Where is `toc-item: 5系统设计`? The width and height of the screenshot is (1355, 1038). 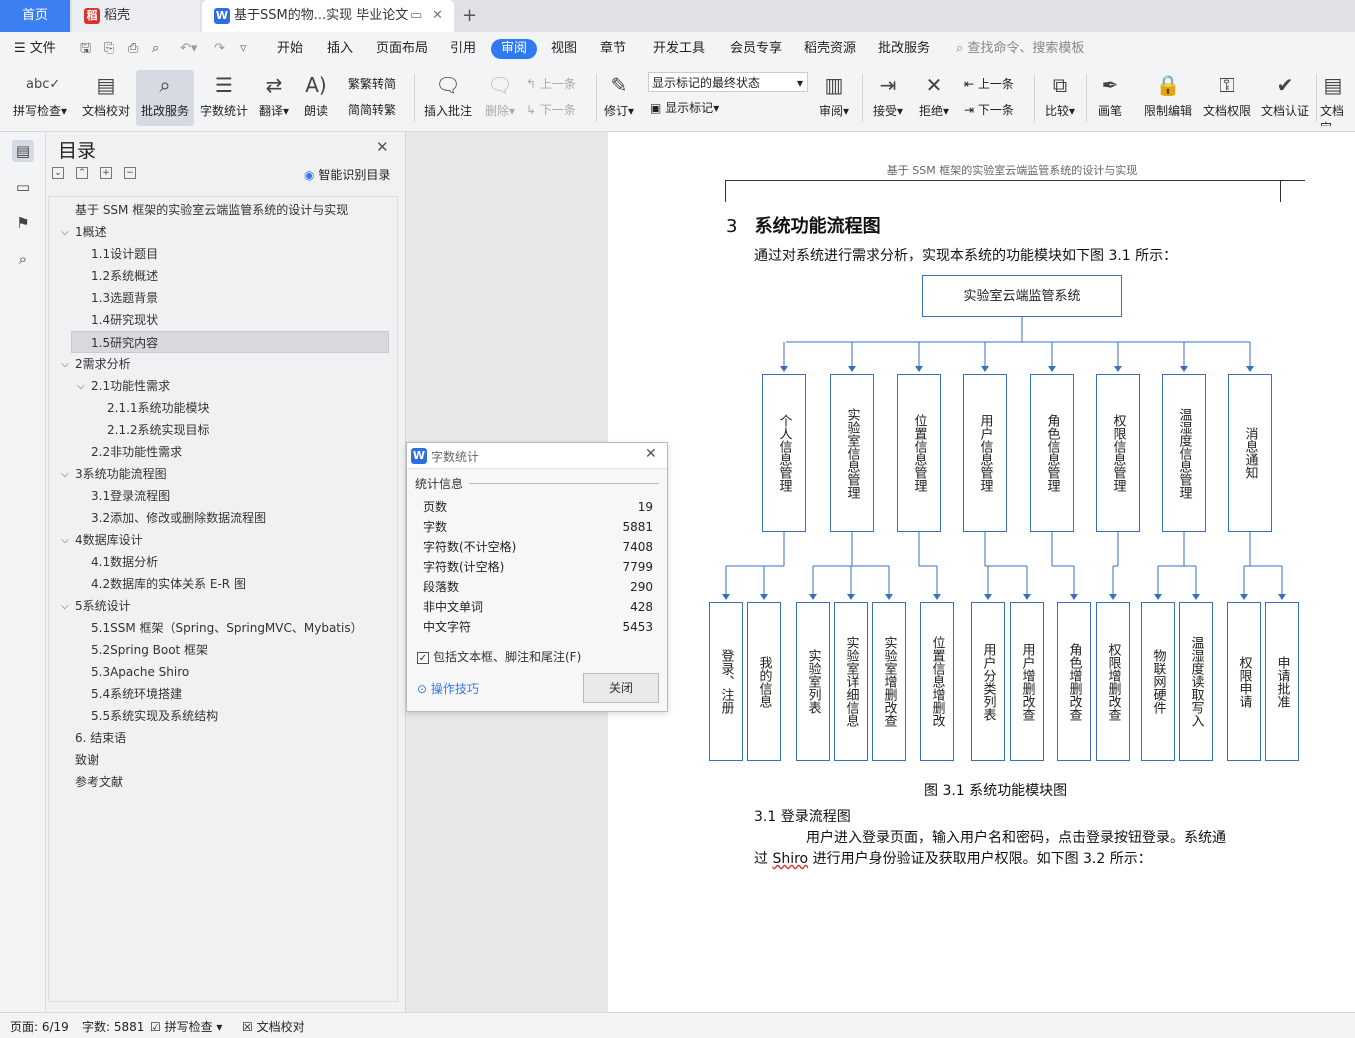
toc-item: 5系统设计 is located at coordinates (103, 606).